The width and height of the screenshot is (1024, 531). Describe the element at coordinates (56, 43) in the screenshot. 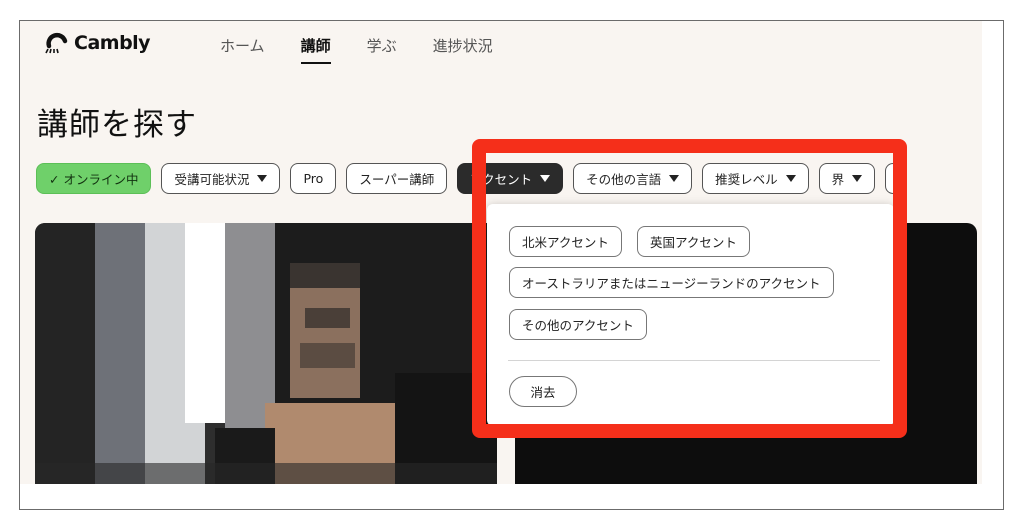

I see `cambly-logo-icon` at that location.